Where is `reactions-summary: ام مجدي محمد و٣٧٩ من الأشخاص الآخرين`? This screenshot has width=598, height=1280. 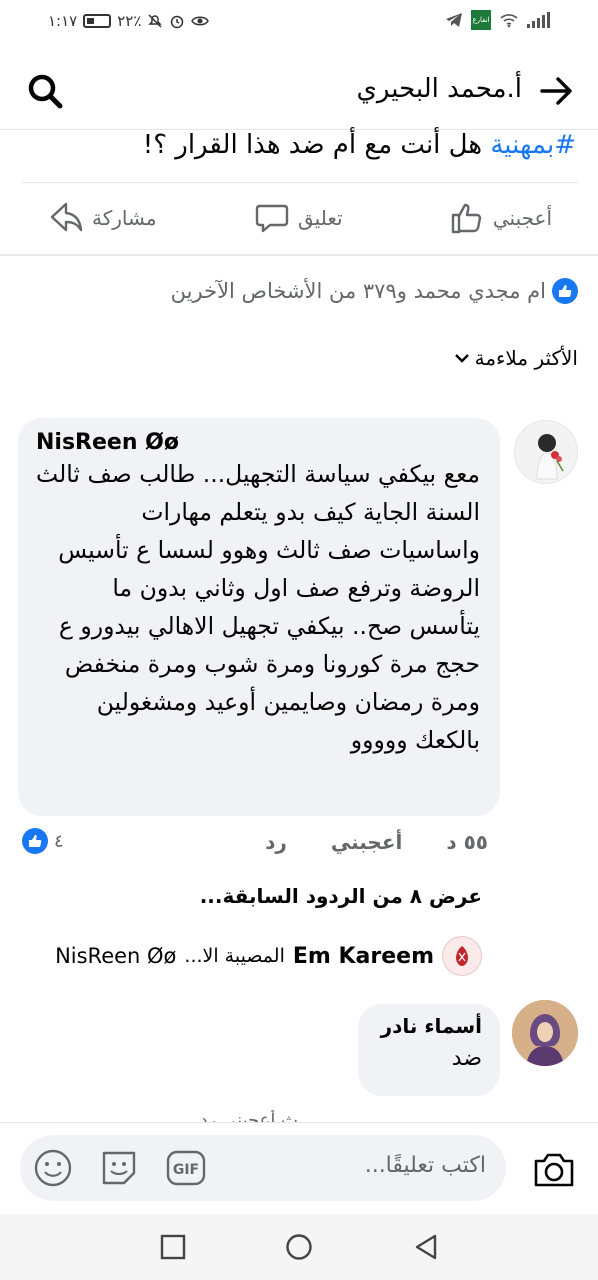 reactions-summary: ام مجدي محمد و٣٧٩ من الأشخاص الآخرين is located at coordinates (374, 291).